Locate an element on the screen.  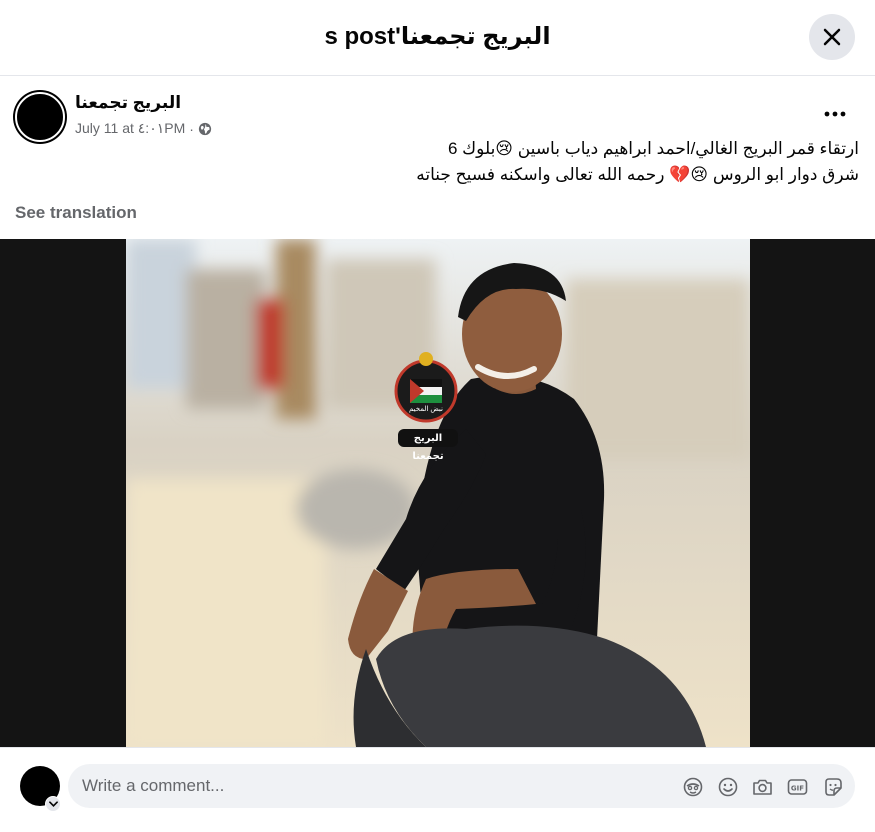
dialog-header: البريج تجمعنا's post is located at coordinates (437, 38).